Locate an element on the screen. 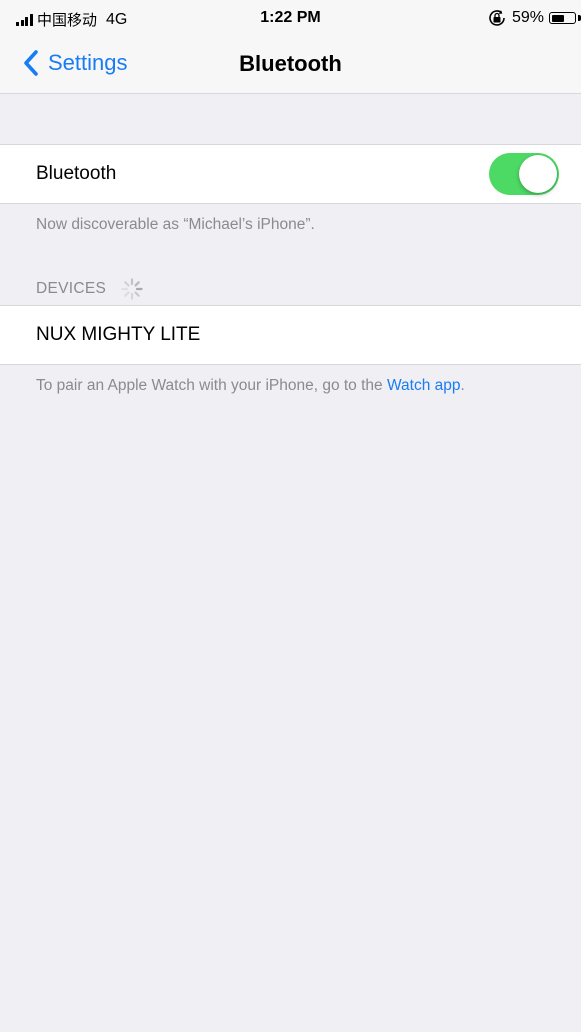 The height and width of the screenshot is (1032, 581). bluetooth-toggle is located at coordinates (524, 174).